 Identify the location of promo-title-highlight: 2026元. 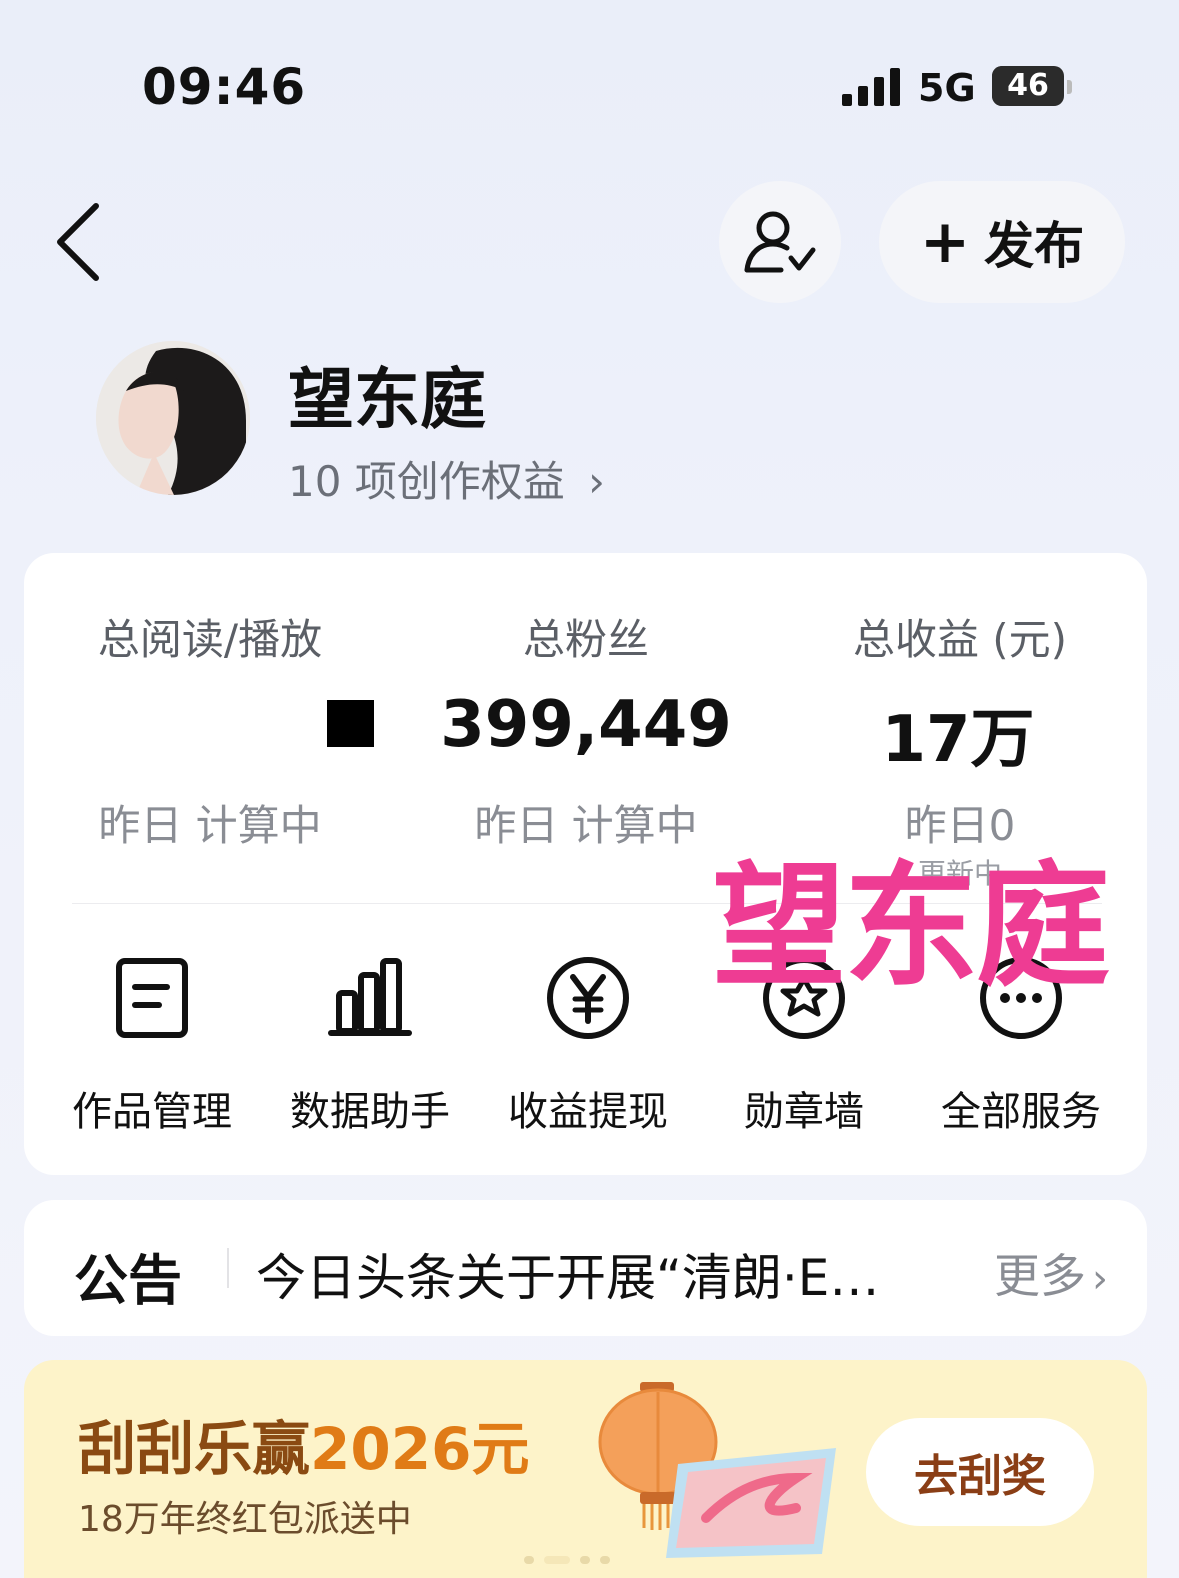
(420, 1449).